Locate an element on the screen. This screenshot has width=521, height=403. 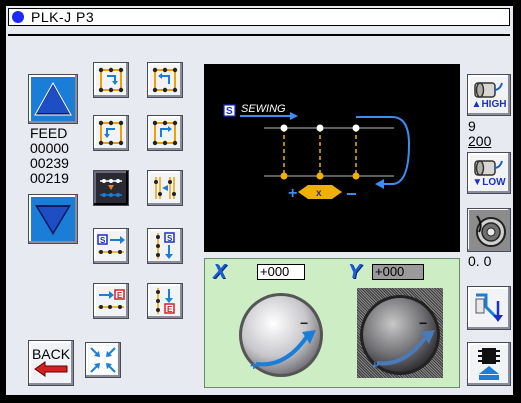
high-text: HIGH is located at coordinates (494, 104).